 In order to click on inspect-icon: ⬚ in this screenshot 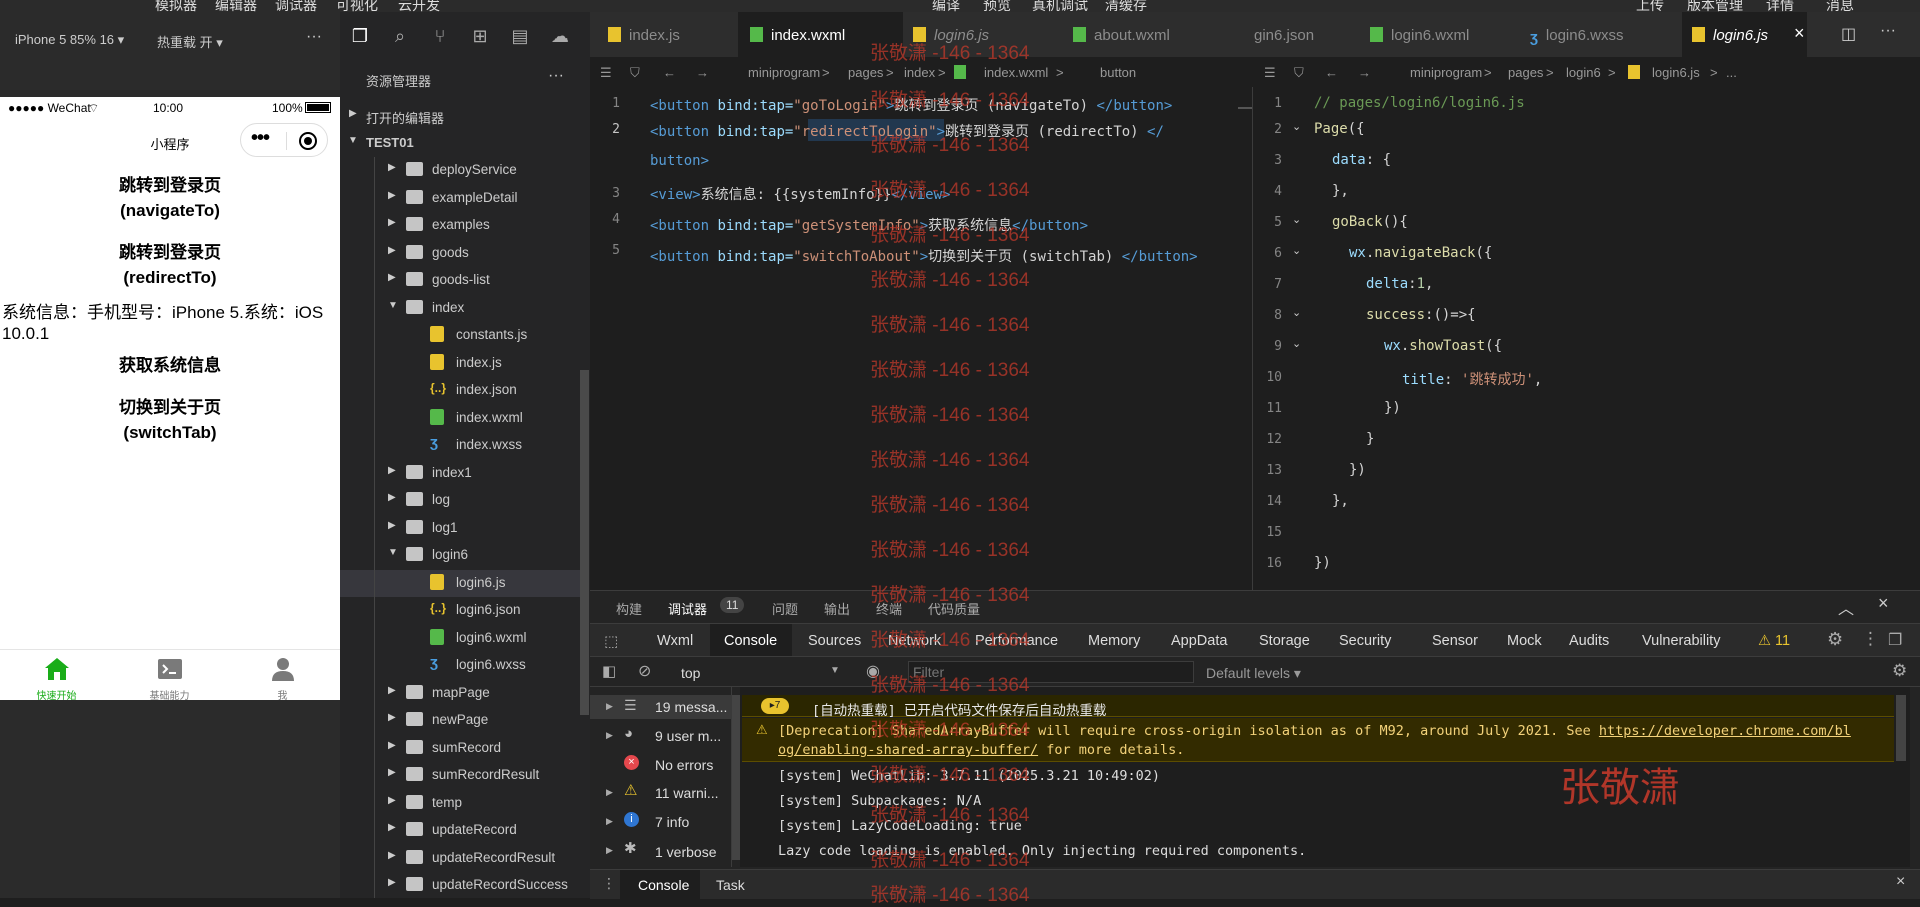, I will do `click(611, 641)`.